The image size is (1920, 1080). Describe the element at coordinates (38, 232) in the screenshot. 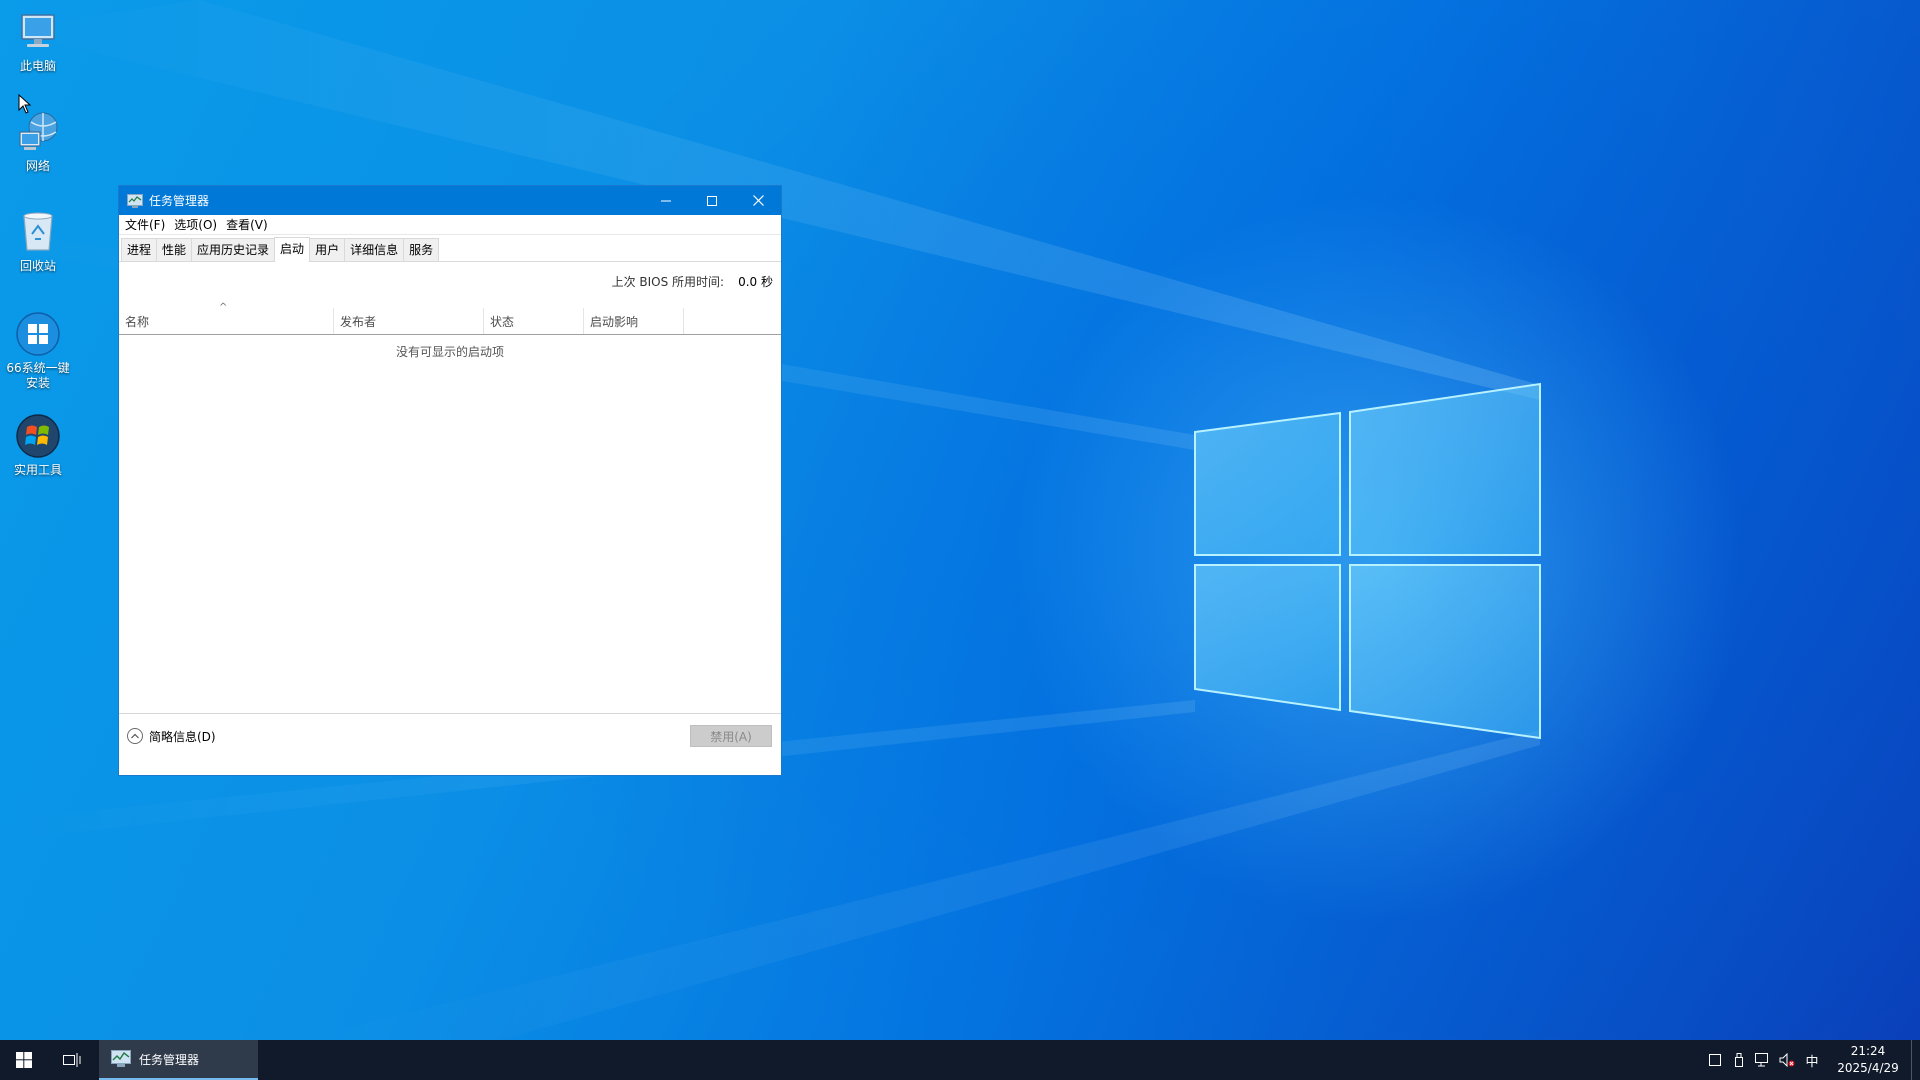

I see `recycle-bin-icon` at that location.